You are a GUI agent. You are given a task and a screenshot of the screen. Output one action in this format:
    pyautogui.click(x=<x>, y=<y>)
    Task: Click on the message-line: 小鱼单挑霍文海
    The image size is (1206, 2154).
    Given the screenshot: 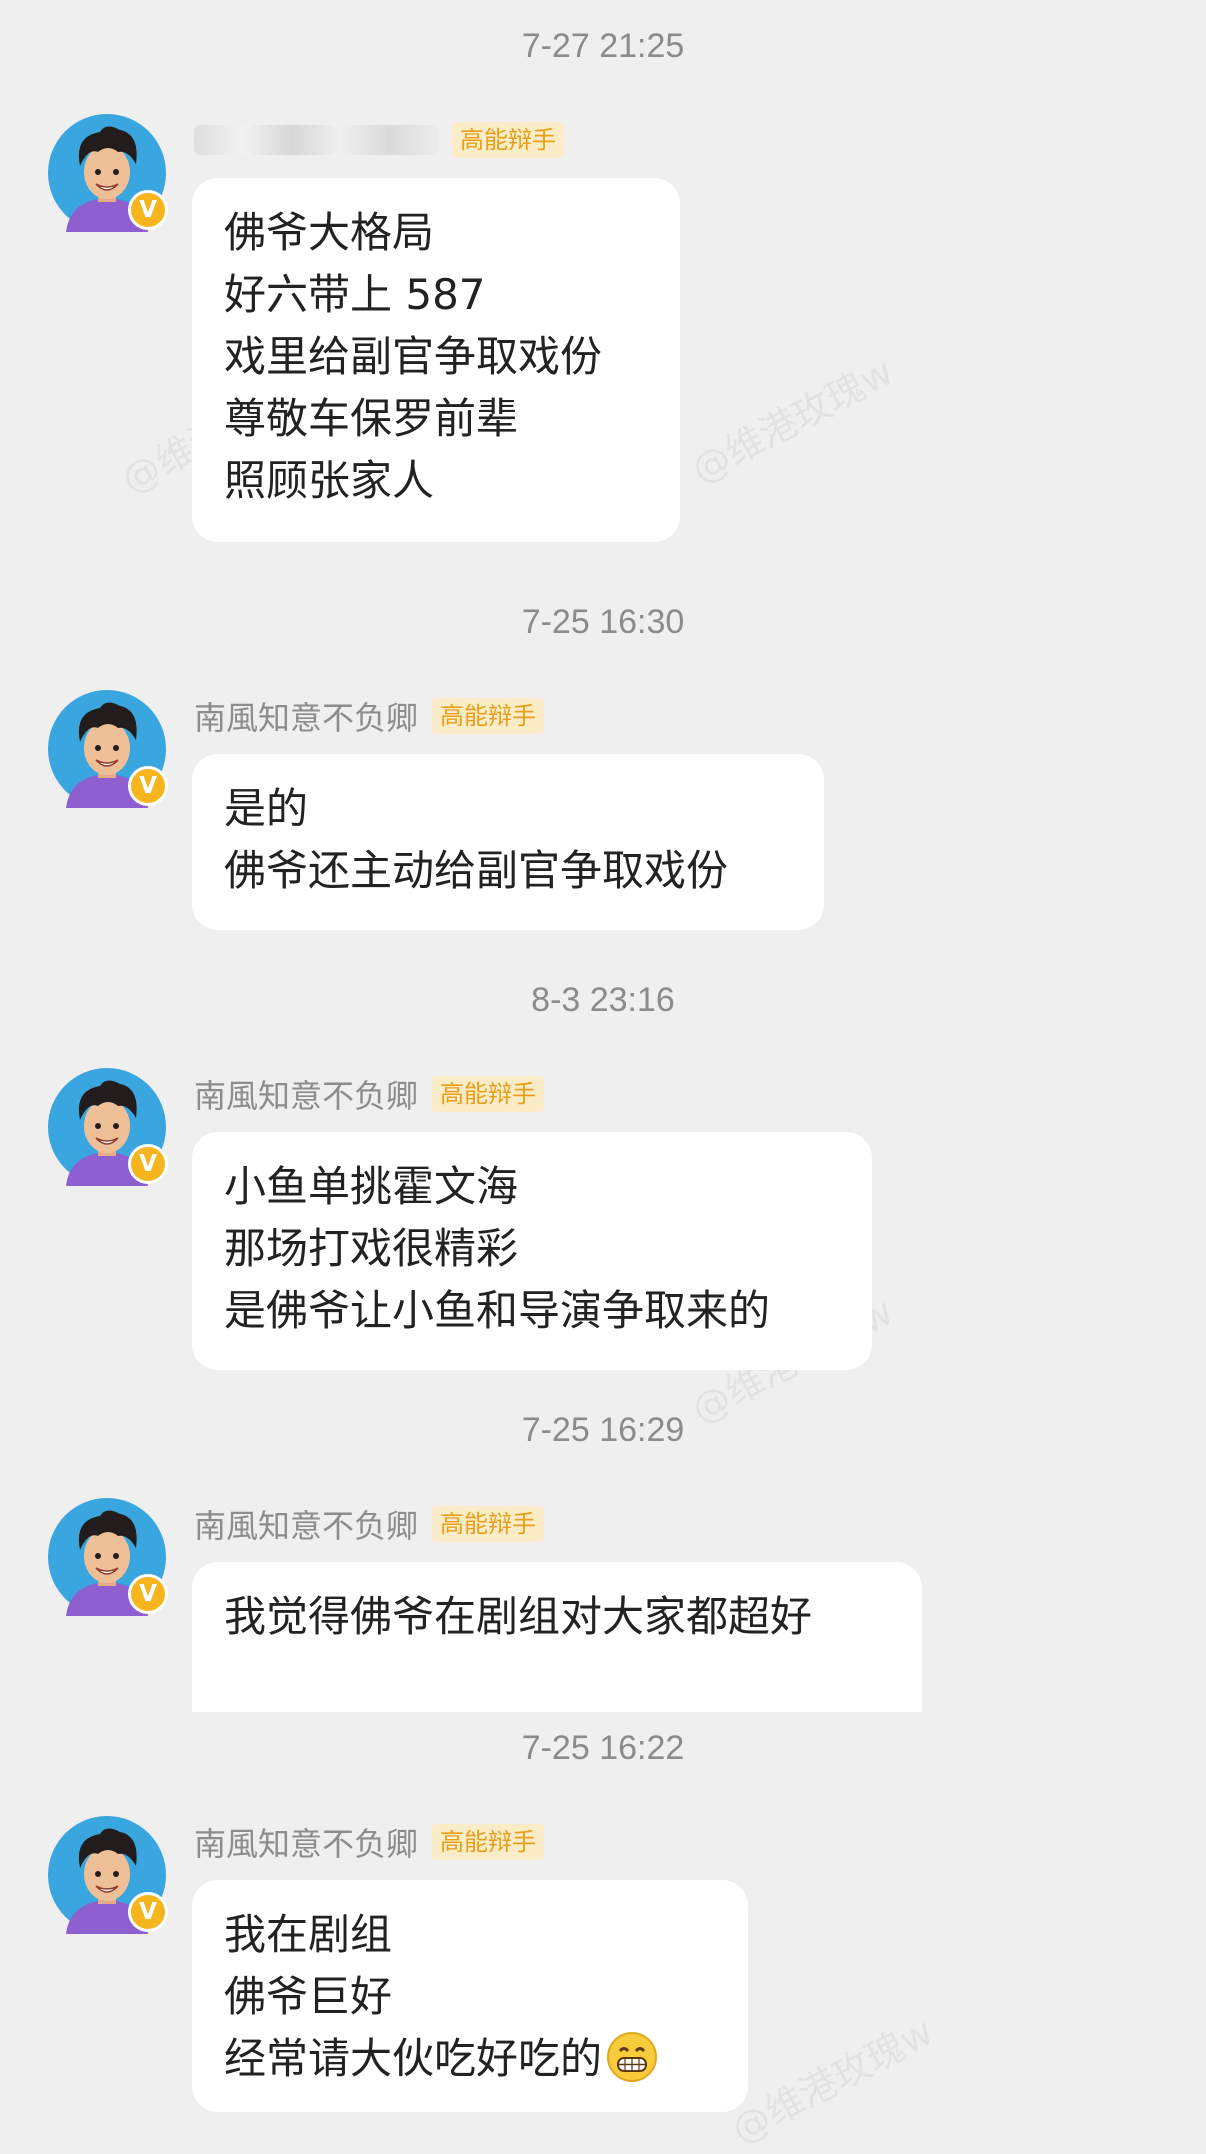 What is the action you would take?
    pyautogui.click(x=371, y=1186)
    